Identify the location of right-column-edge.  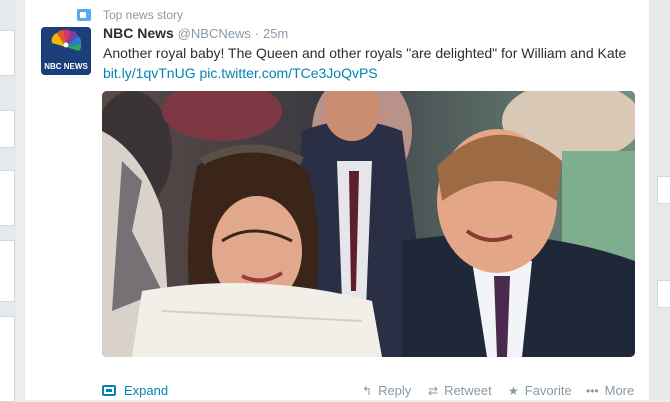
(660, 200).